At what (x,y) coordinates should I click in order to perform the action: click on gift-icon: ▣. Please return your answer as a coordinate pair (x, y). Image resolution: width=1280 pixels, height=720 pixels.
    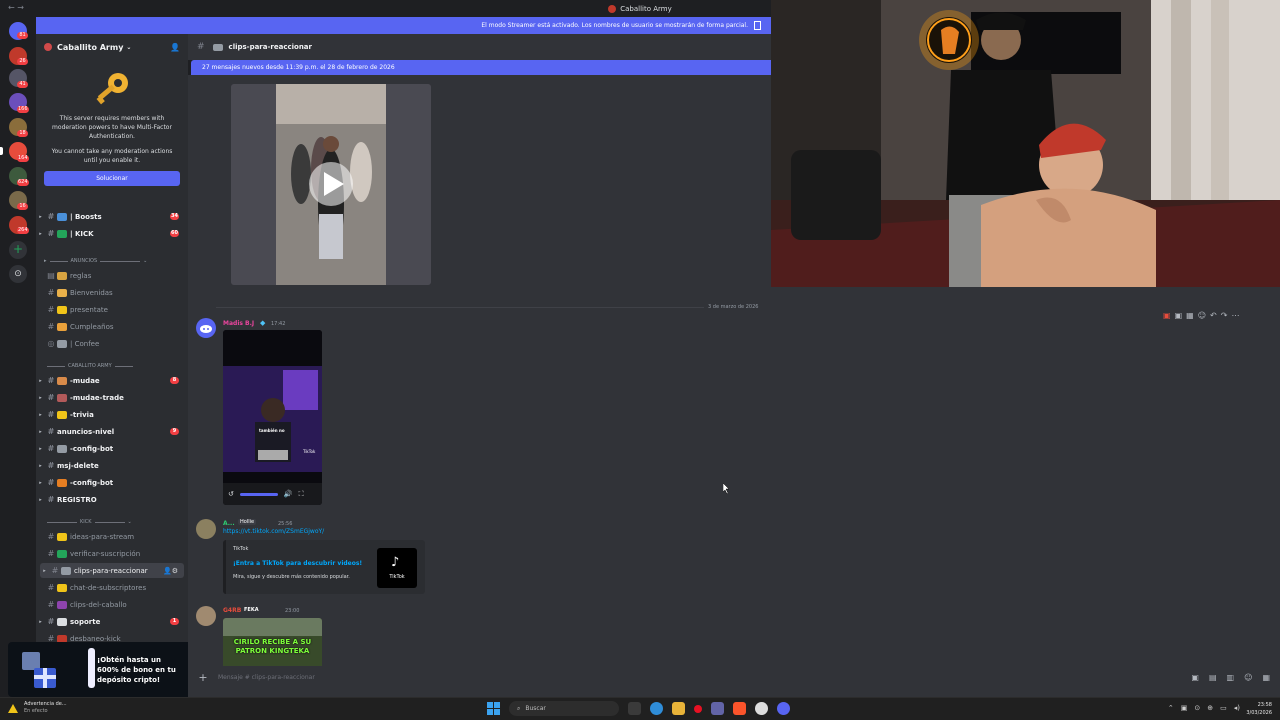
    Looking at the image, I should click on (1195, 677).